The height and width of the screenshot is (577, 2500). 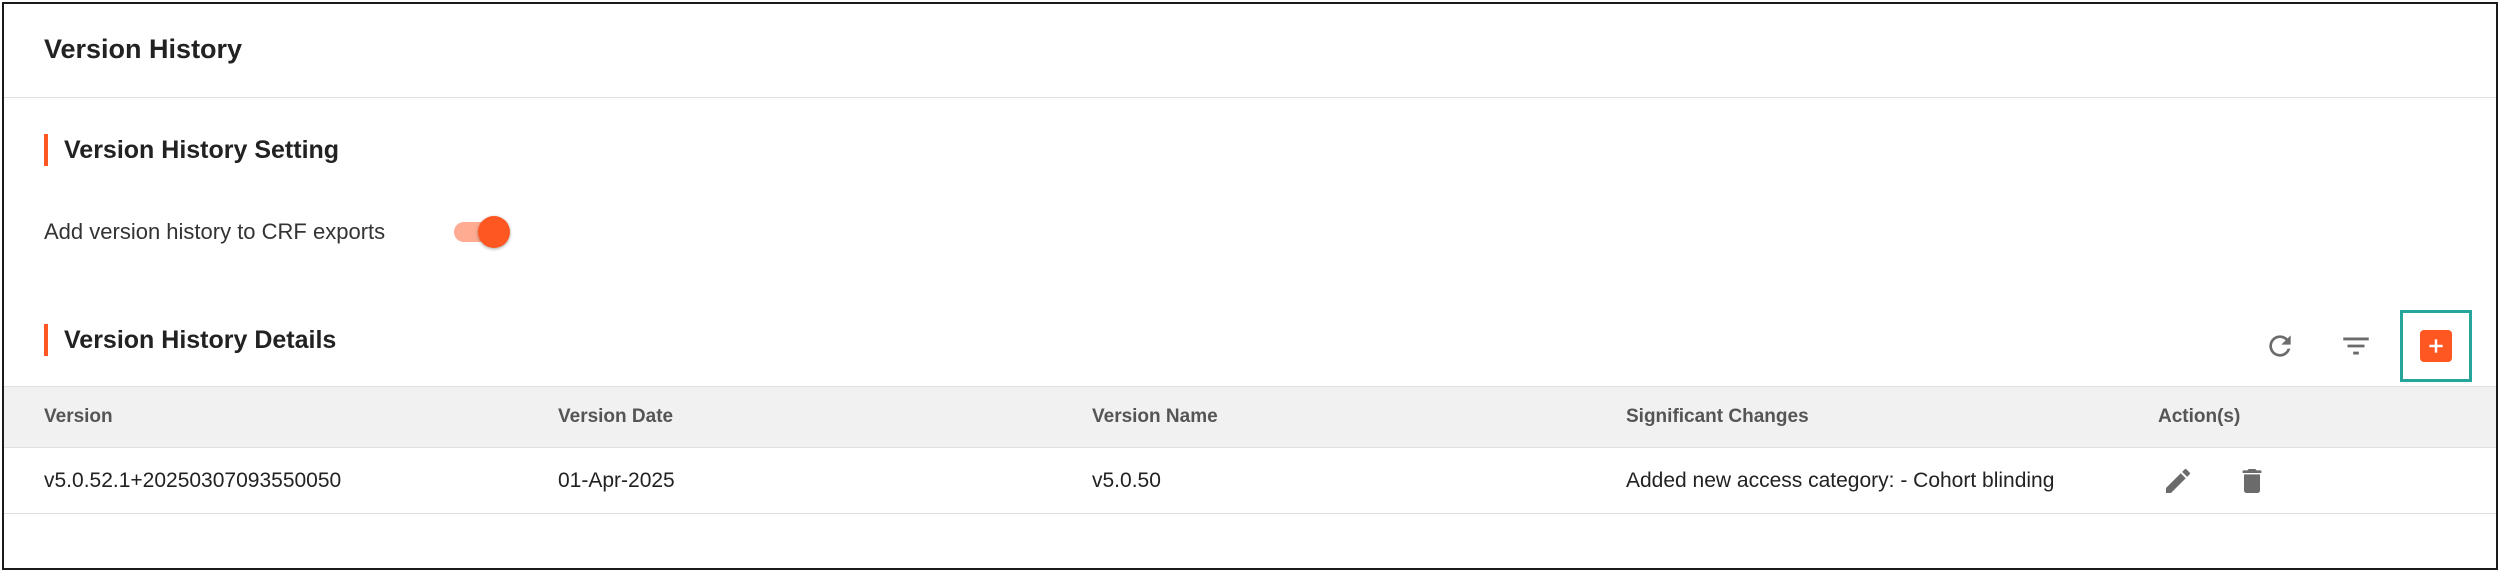 I want to click on export-toggle, so click(x=482, y=232).